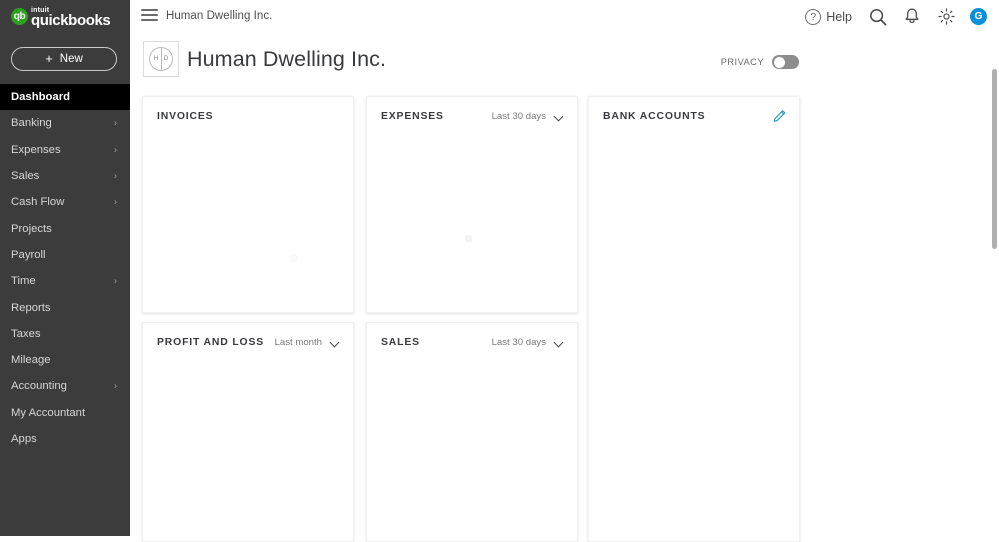 This screenshot has width=999, height=542. I want to click on page-scrollbar-thumb, so click(994, 159).